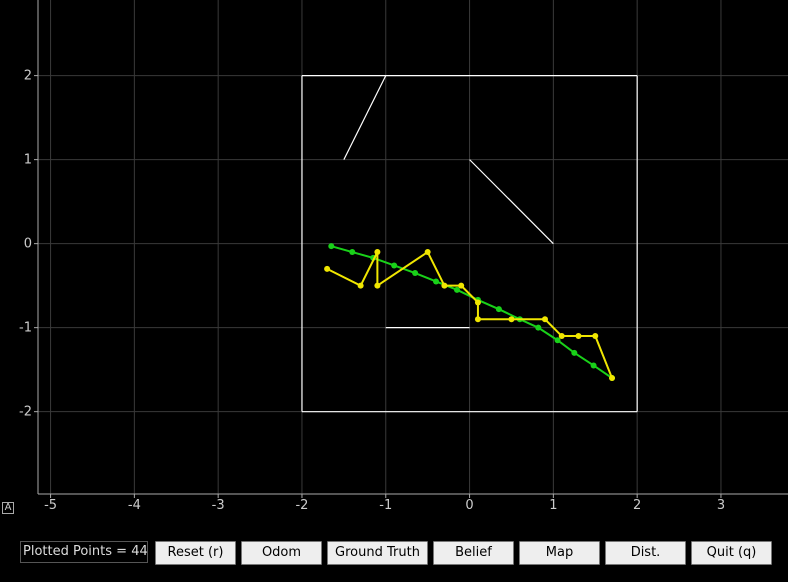  I want to click on x-tick-label: 0, so click(469, 505).